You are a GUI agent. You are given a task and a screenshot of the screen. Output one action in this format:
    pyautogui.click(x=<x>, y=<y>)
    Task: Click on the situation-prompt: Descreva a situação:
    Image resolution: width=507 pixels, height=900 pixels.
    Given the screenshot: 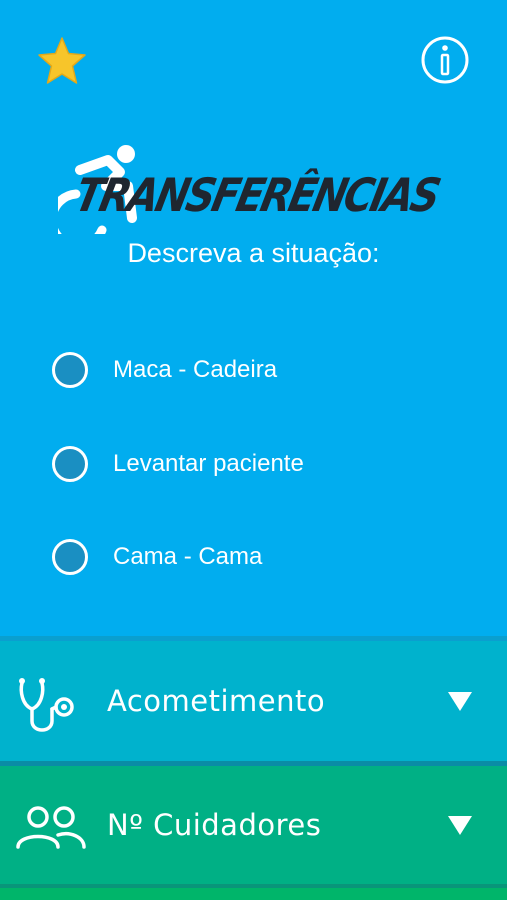 What is the action you would take?
    pyautogui.click(x=253, y=253)
    